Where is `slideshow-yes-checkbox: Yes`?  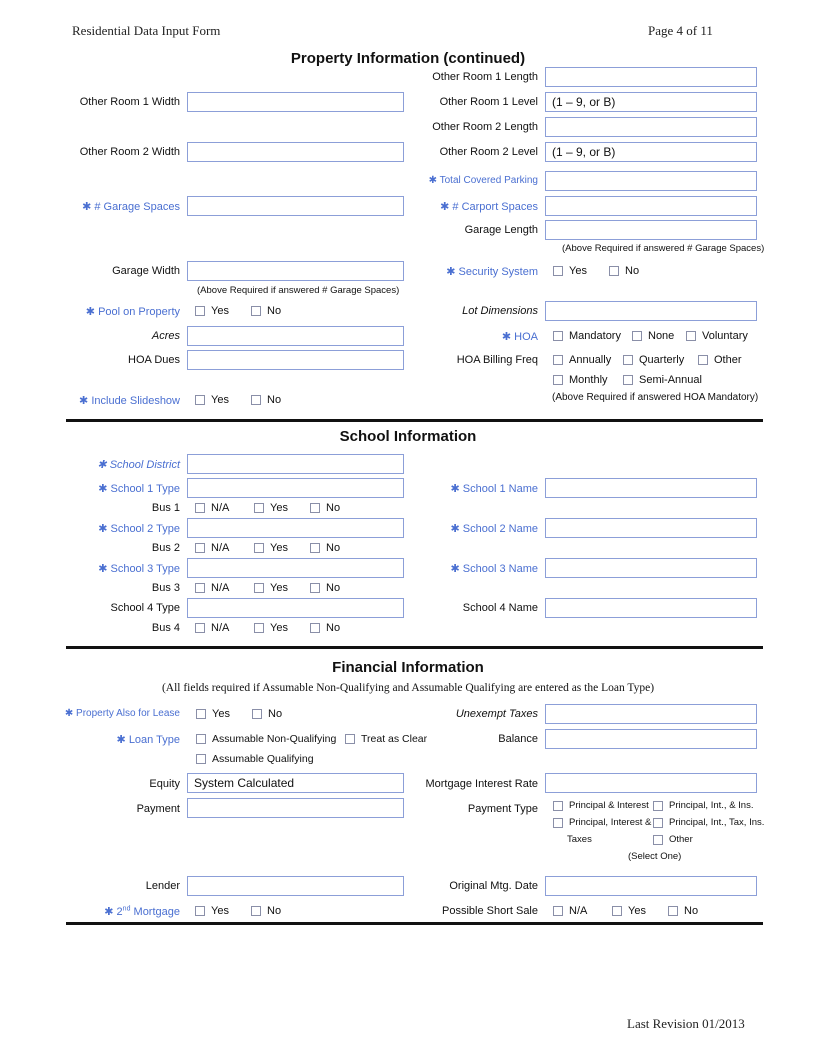
slideshow-yes-checkbox: Yes is located at coordinates (212, 400).